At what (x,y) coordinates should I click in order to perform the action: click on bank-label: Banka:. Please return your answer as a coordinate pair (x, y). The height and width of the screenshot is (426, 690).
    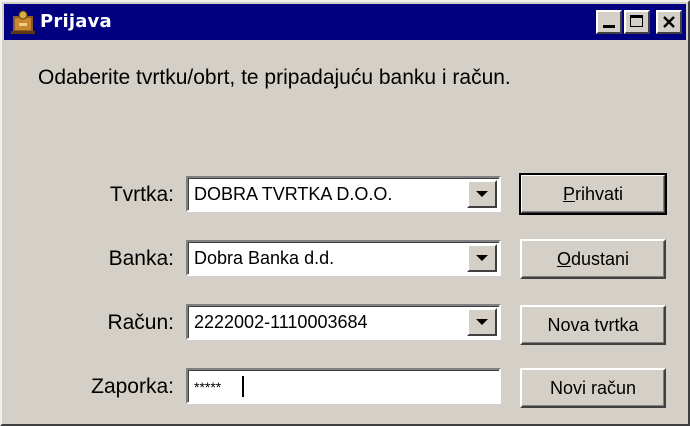
    Looking at the image, I should click on (141, 258).